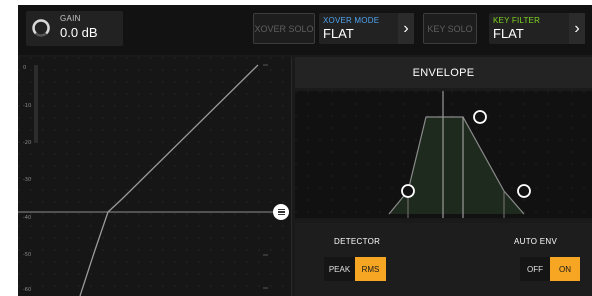  Describe the element at coordinates (537, 28) in the screenshot. I see `key-filter-dropdown: KEY FILTER FLAT ›` at that location.